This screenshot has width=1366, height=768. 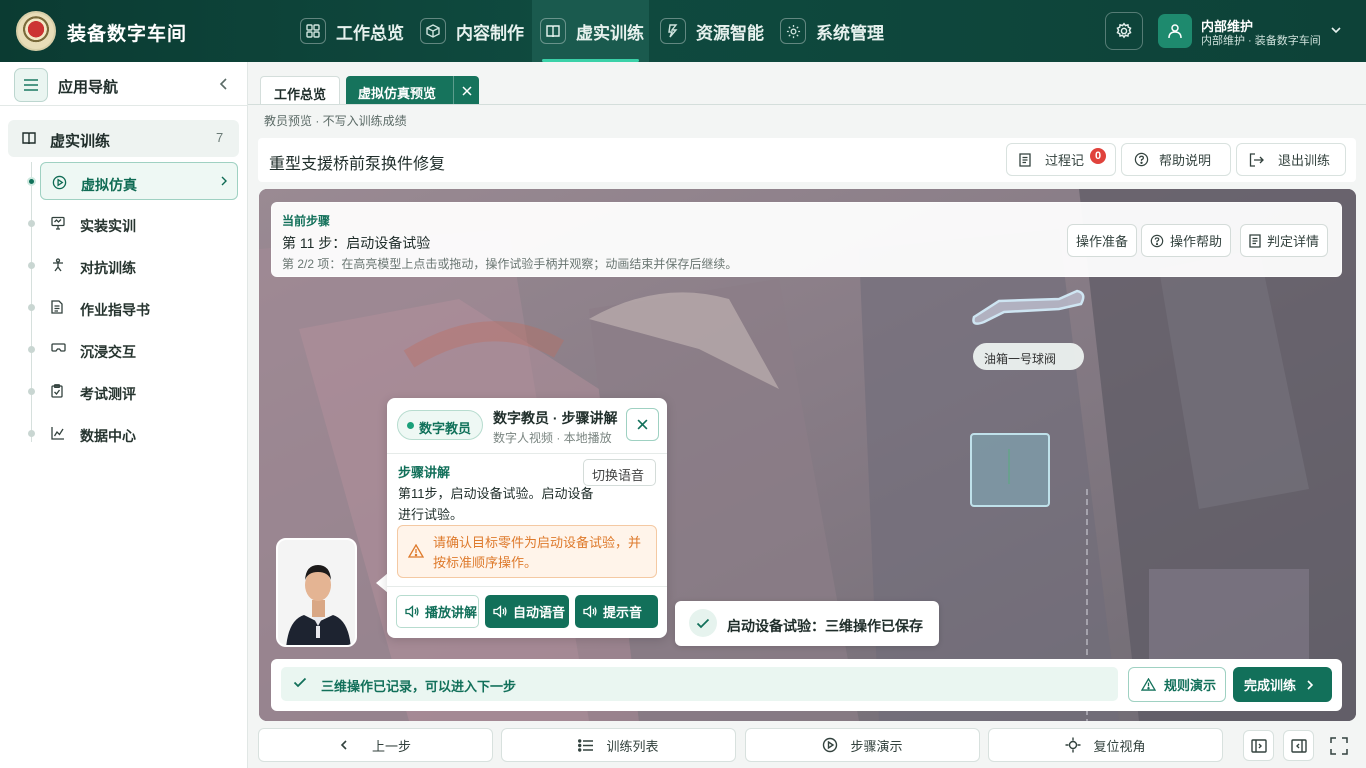 What do you see at coordinates (350, 745) in the screenshot?
I see `chevron-left-icon` at bounding box center [350, 745].